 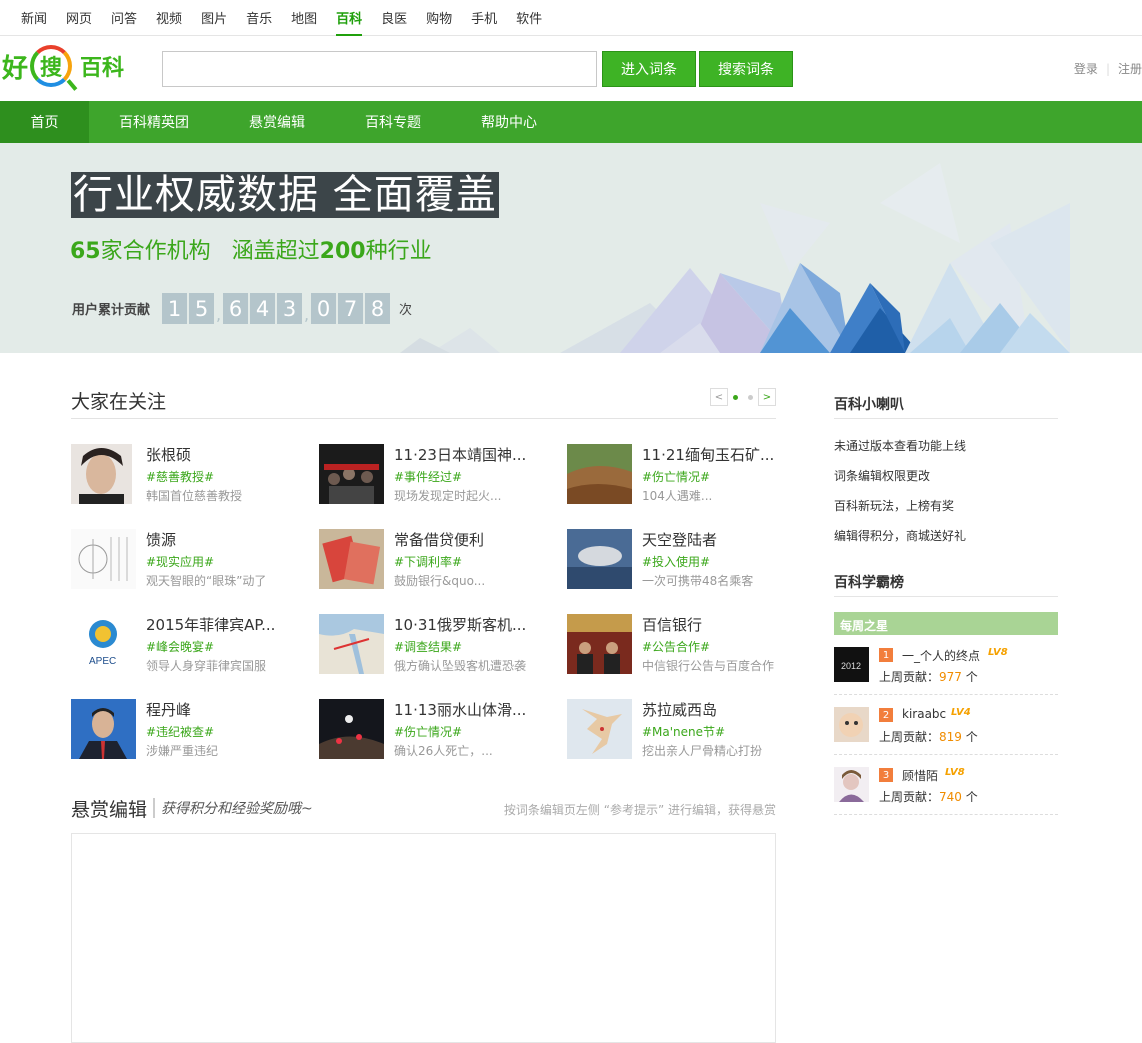 What do you see at coordinates (379, 69) in the screenshot?
I see `search-input` at bounding box center [379, 69].